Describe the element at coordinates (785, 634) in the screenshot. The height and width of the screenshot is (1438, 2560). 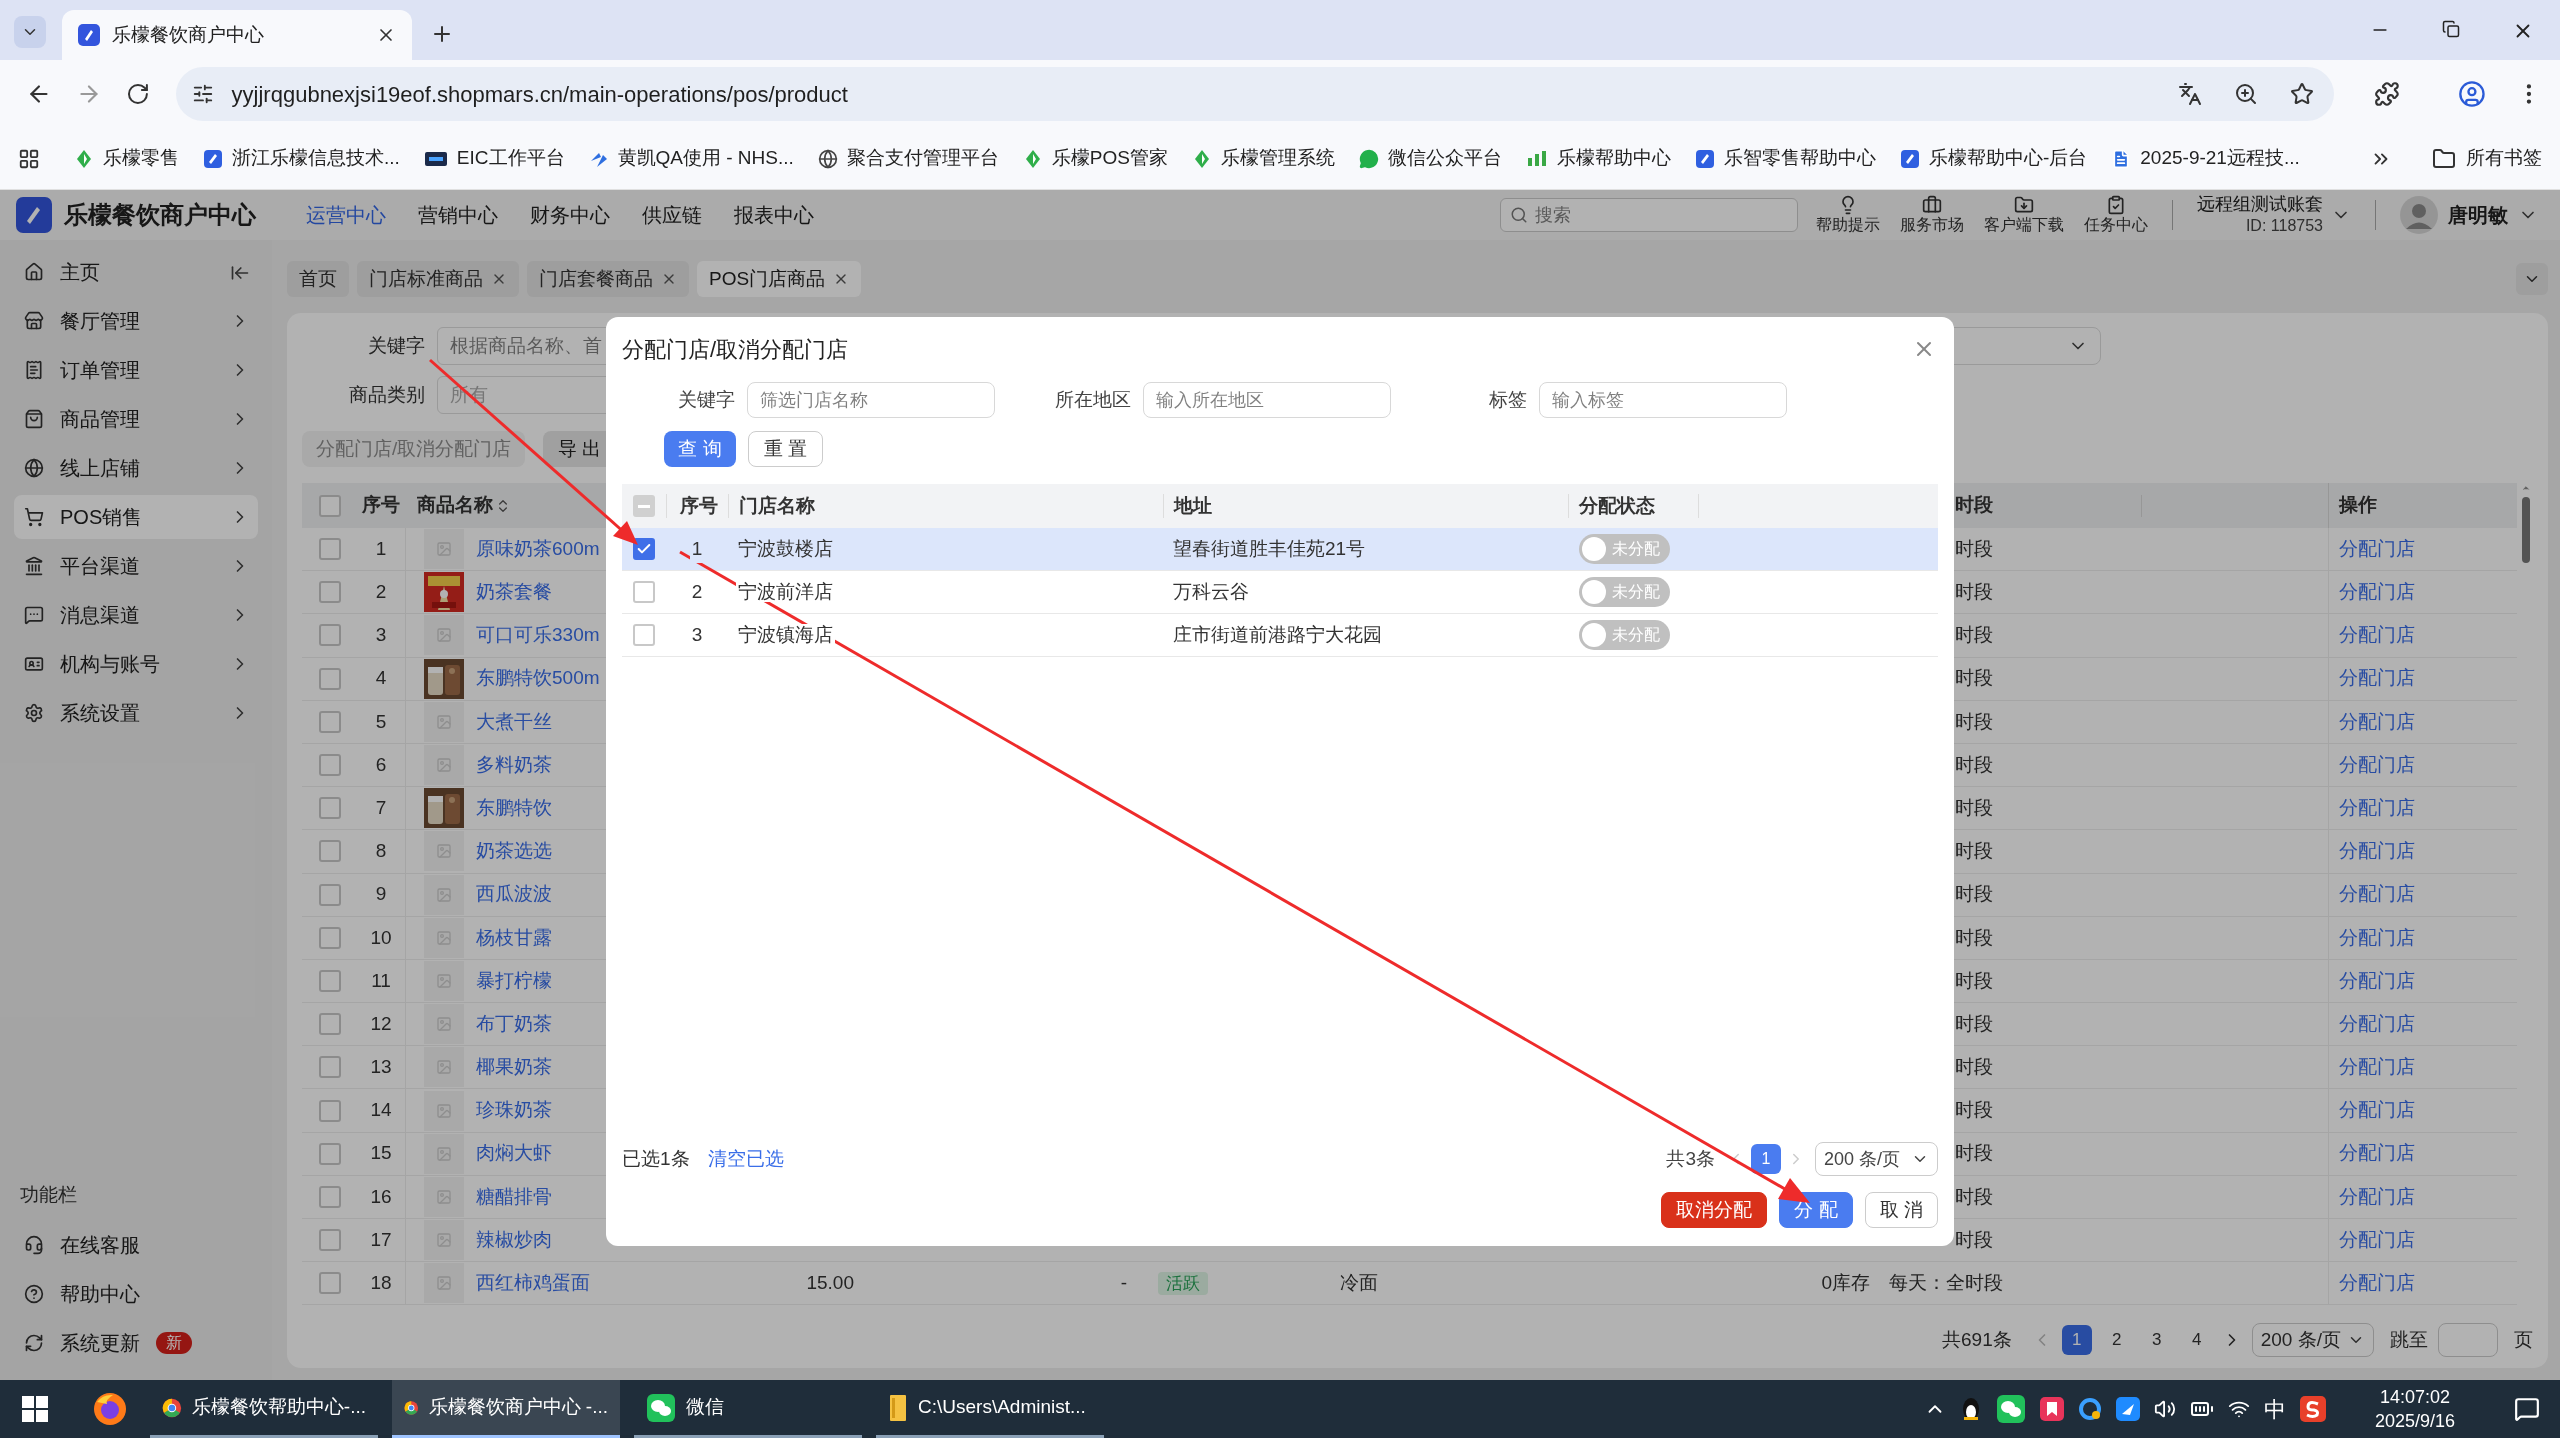
I see `table-cell: 宁波镇海店` at that location.